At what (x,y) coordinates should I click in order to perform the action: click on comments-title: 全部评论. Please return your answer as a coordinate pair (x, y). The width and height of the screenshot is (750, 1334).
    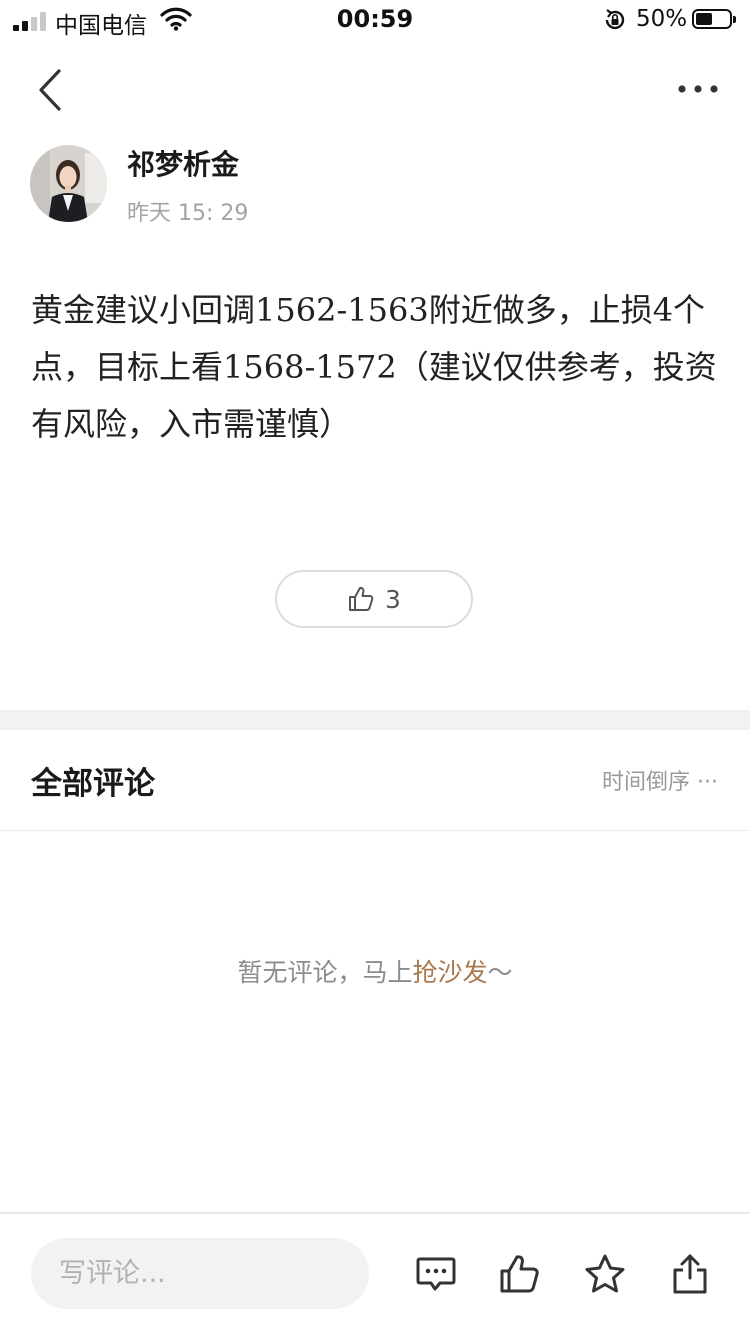
    Looking at the image, I should click on (93, 784).